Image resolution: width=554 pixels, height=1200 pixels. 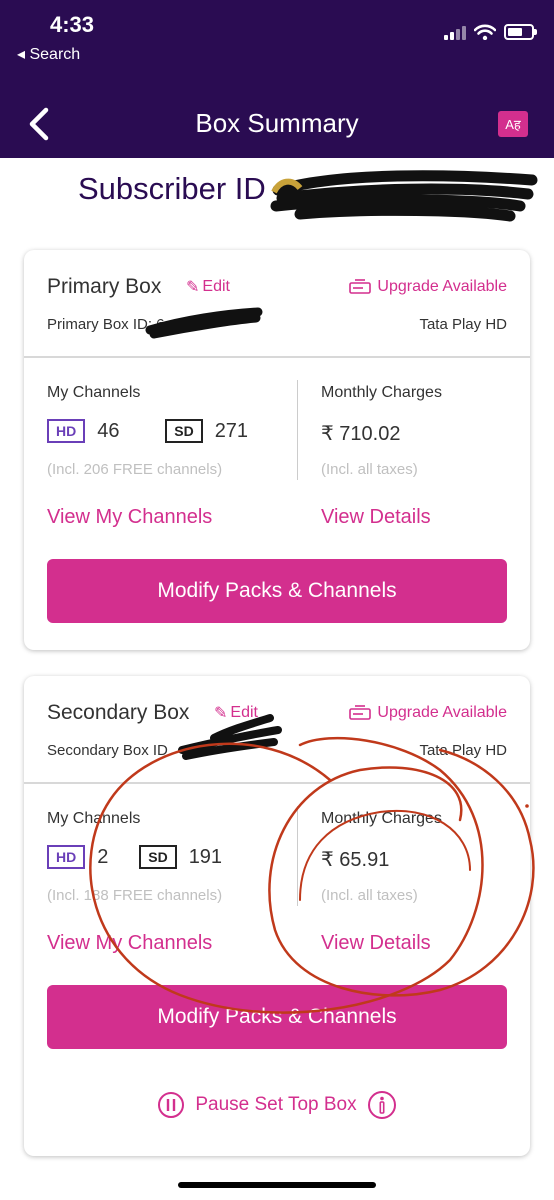 What do you see at coordinates (361, 434) in the screenshot?
I see `monthly-charges-amount: ₹ 710.02` at bounding box center [361, 434].